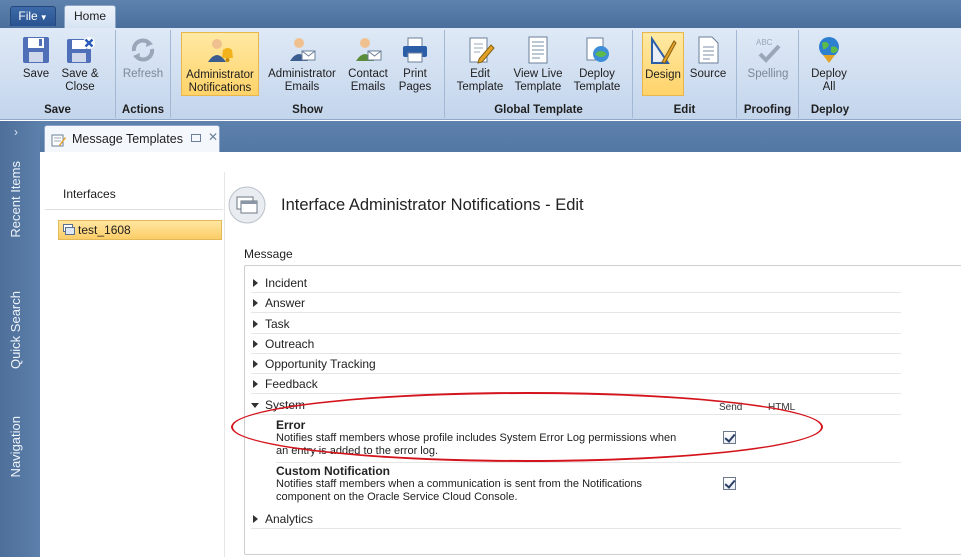 This screenshot has width=961, height=557. What do you see at coordinates (140, 230) in the screenshot?
I see `interface-item-test-1608: test_1608` at bounding box center [140, 230].